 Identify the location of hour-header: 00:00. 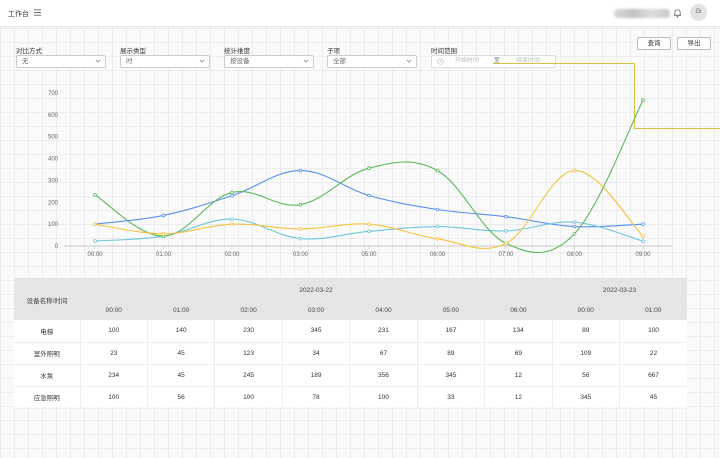
(586, 310).